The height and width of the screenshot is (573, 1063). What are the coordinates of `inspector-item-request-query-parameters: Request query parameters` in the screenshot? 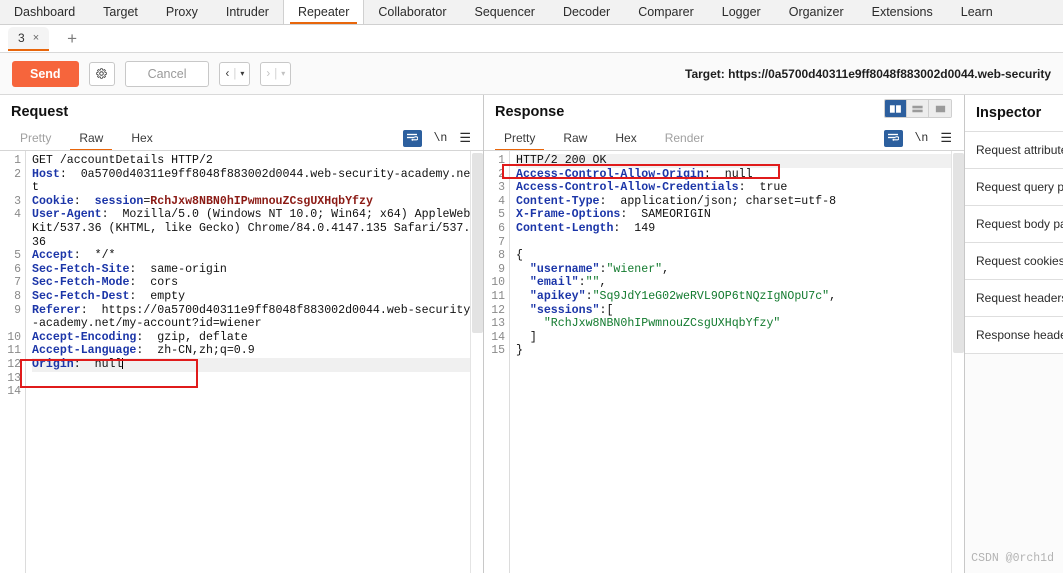 It's located at (1014, 186).